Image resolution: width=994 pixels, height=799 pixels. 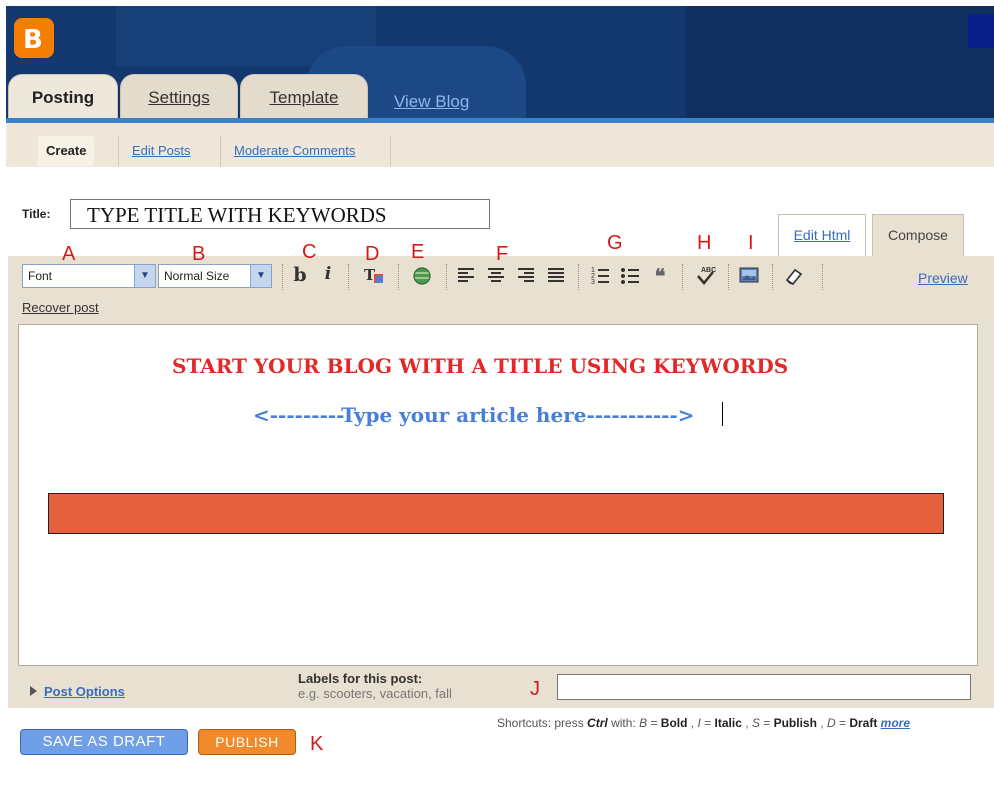 I want to click on blogger-logo-icon: B, so click(x=34, y=38).